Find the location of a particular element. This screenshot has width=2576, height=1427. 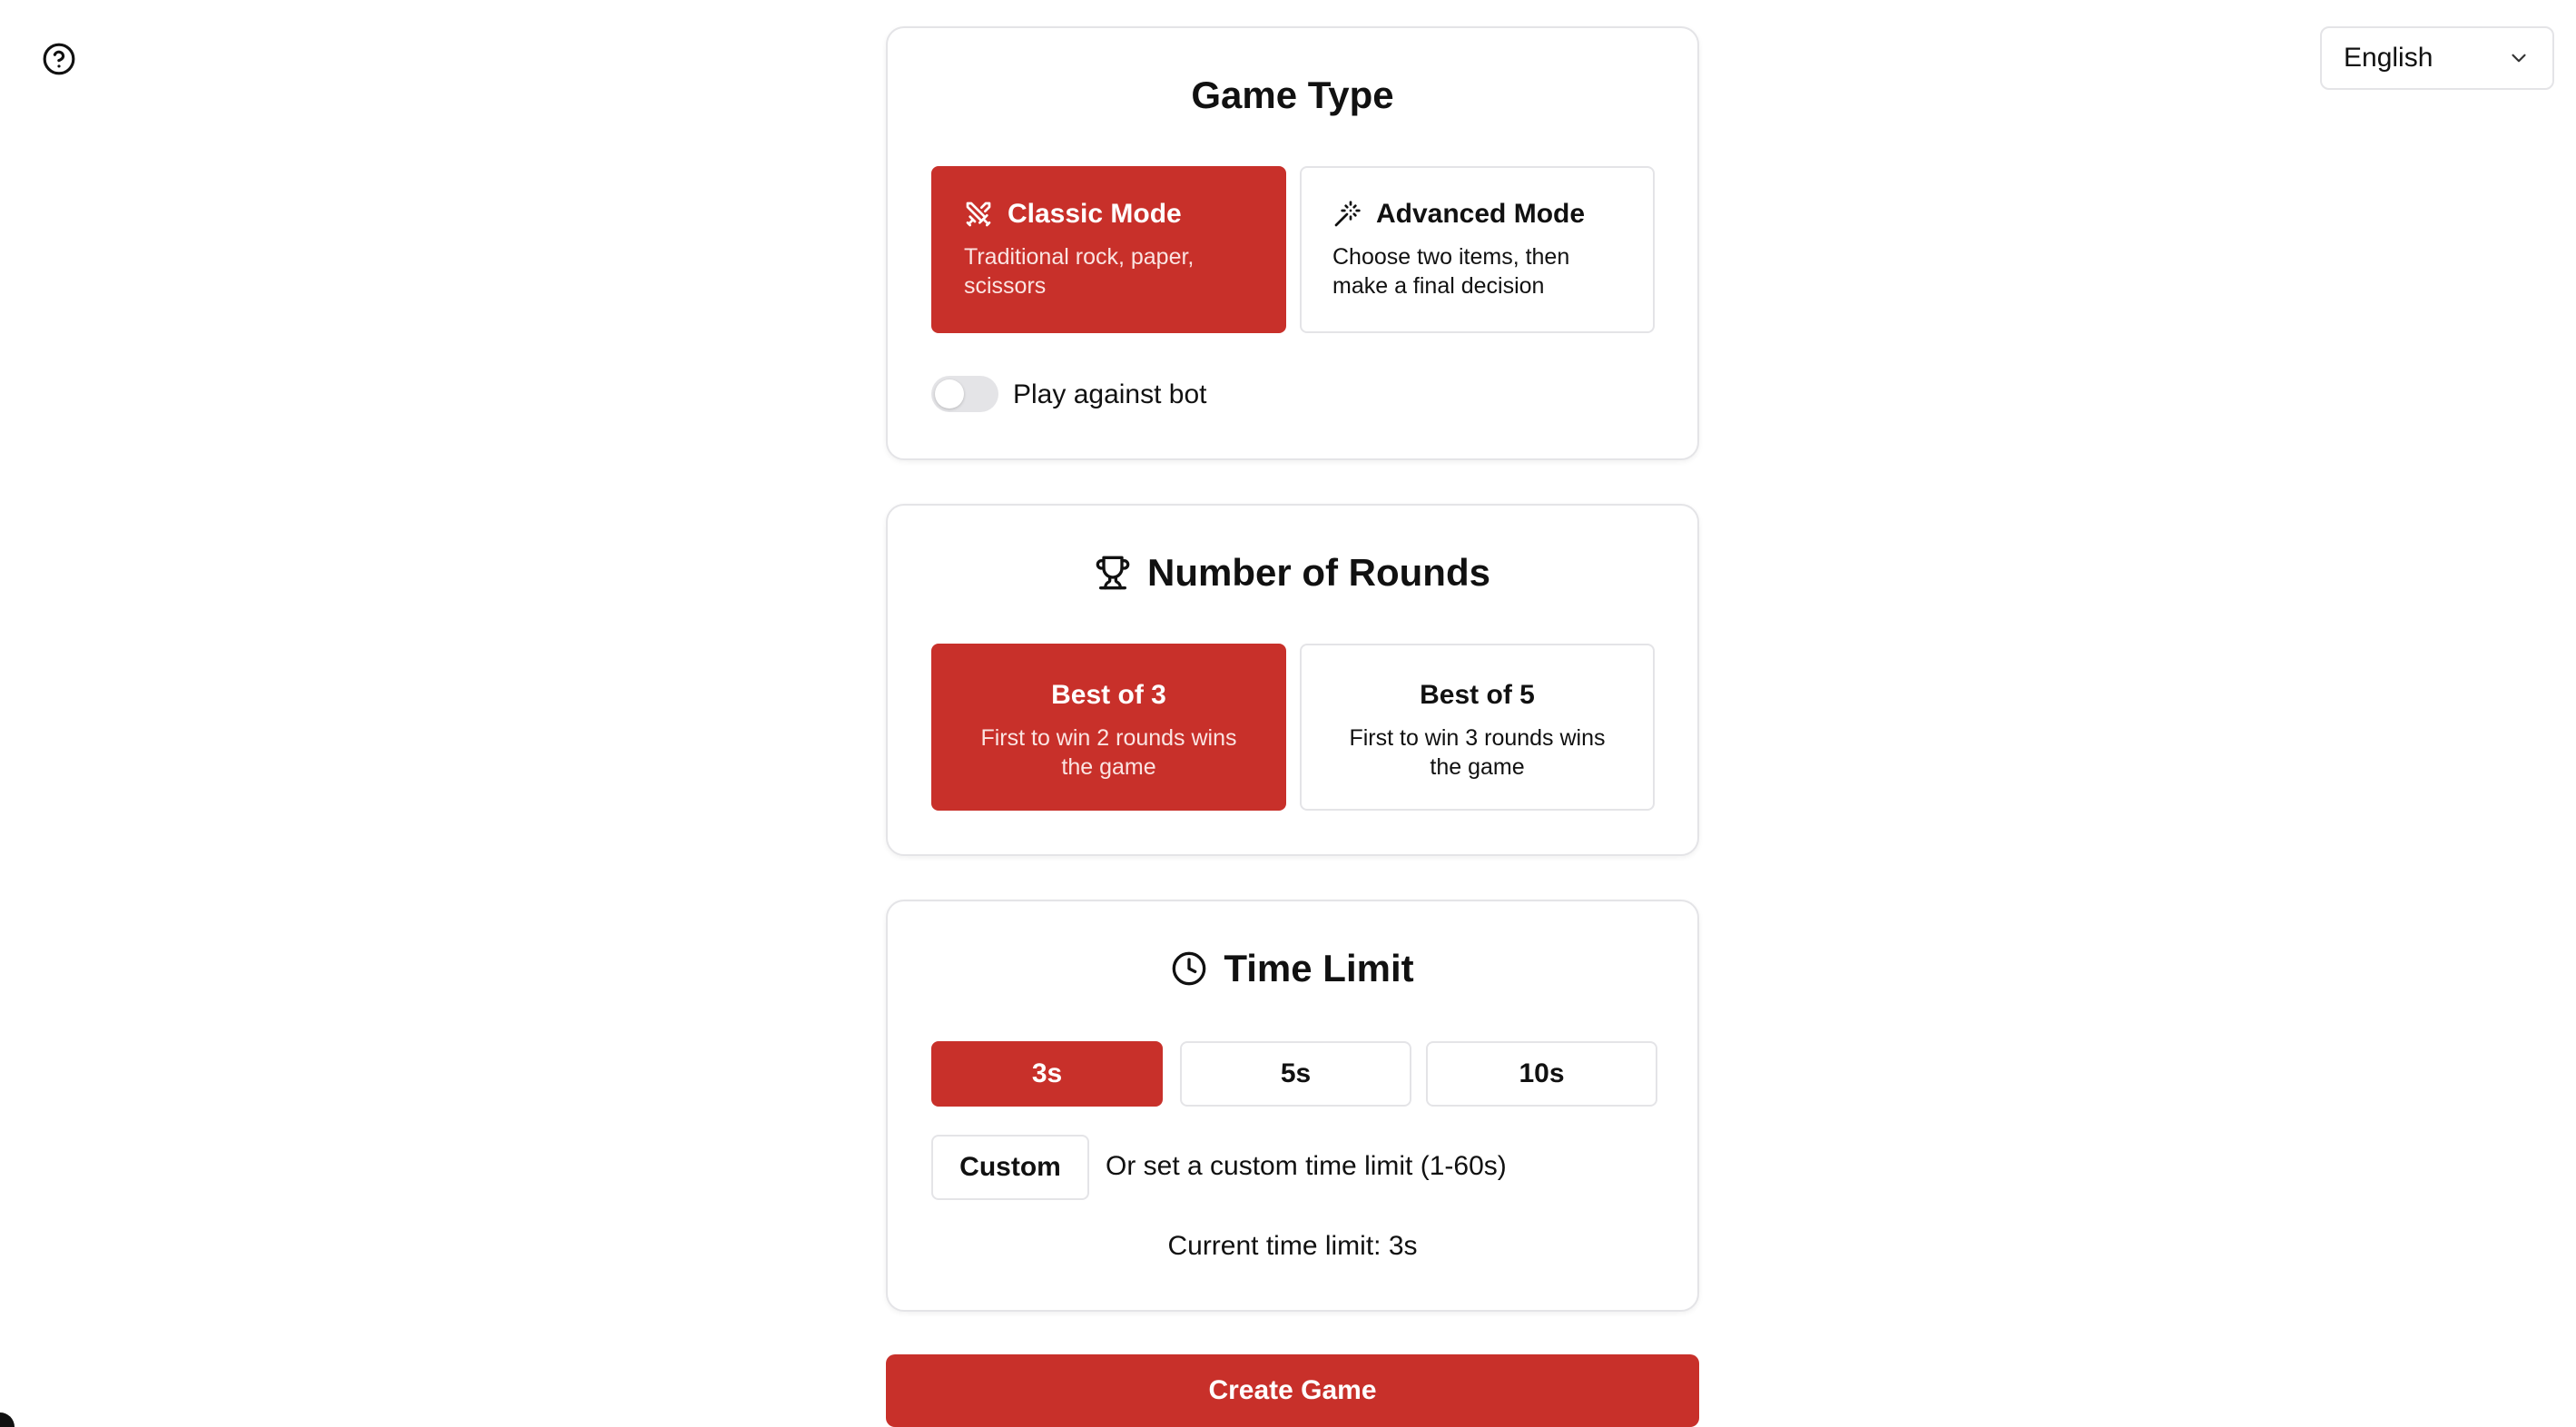

help-circle-icon is located at coordinates (59, 59).